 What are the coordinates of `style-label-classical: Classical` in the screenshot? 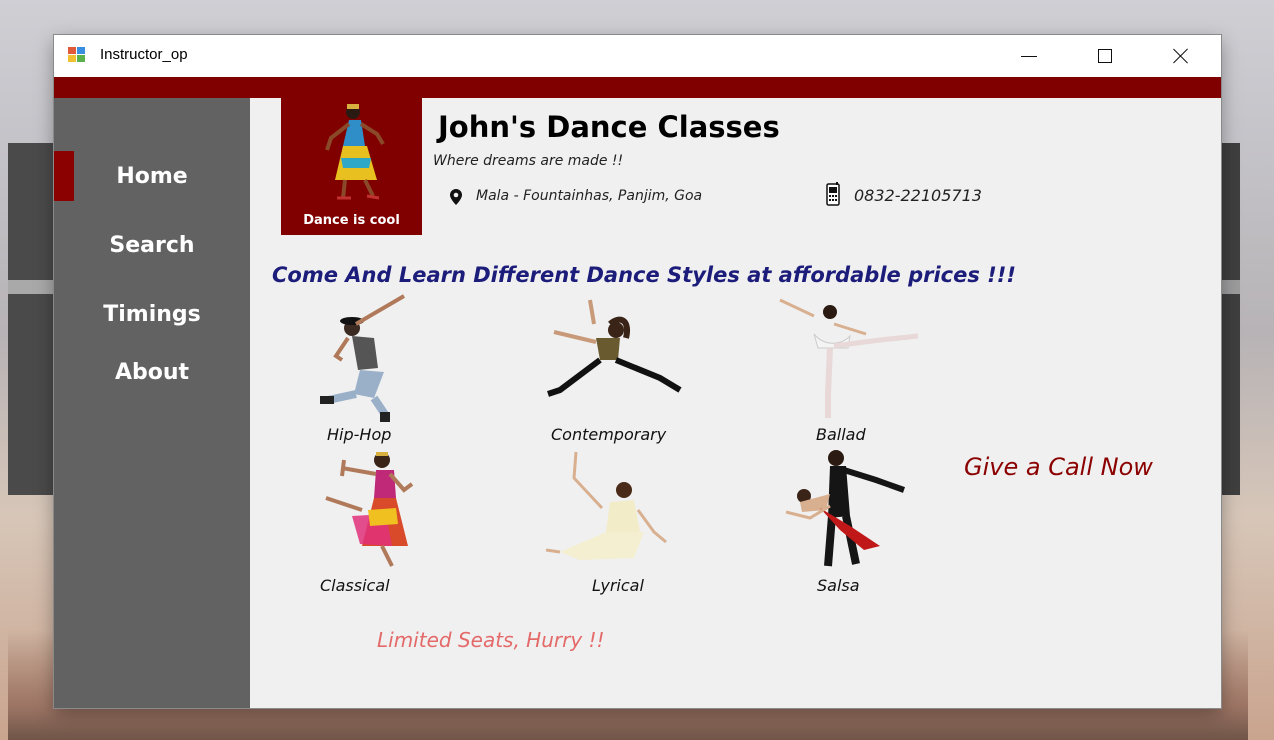 It's located at (355, 585).